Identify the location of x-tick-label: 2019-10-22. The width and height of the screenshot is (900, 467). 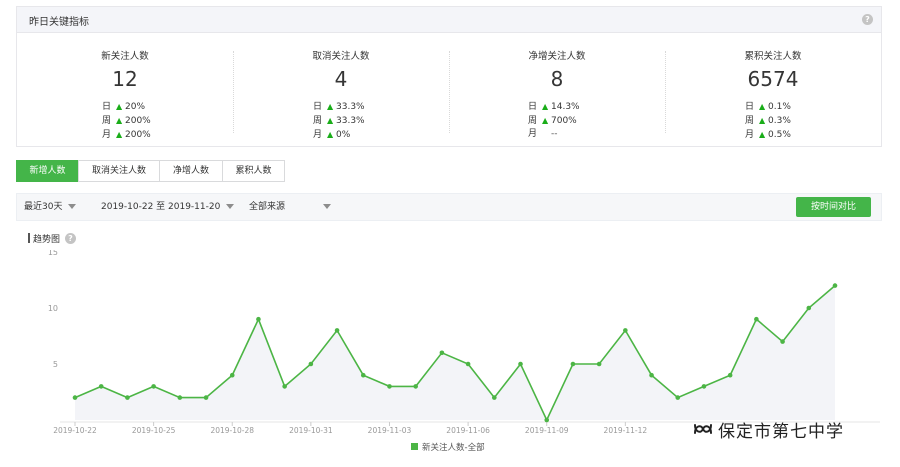
(75, 430).